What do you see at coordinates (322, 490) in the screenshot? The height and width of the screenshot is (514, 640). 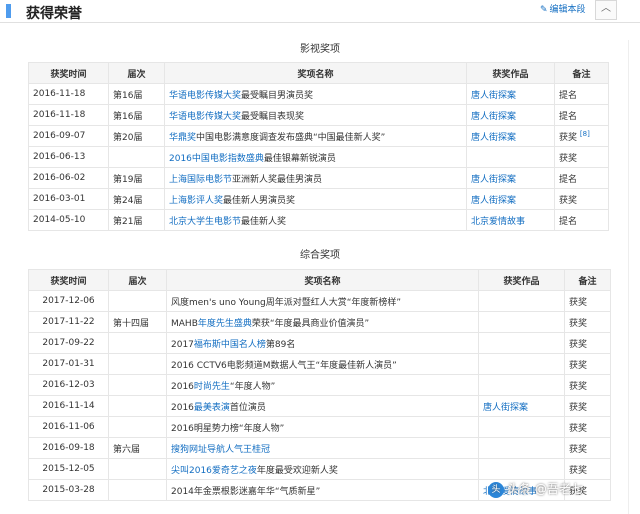 I see `award-name-cell: 2014年金票根影迷嘉年华“气质新星”` at bounding box center [322, 490].